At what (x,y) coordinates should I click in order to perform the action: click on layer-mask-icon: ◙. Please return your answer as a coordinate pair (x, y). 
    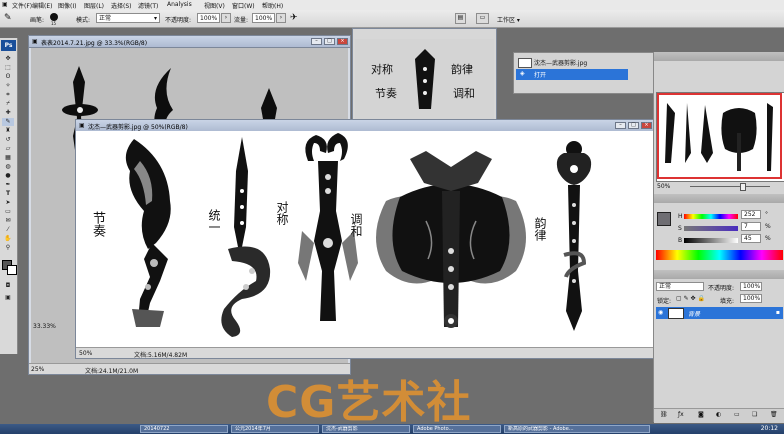
    Looking at the image, I should click on (701, 414).